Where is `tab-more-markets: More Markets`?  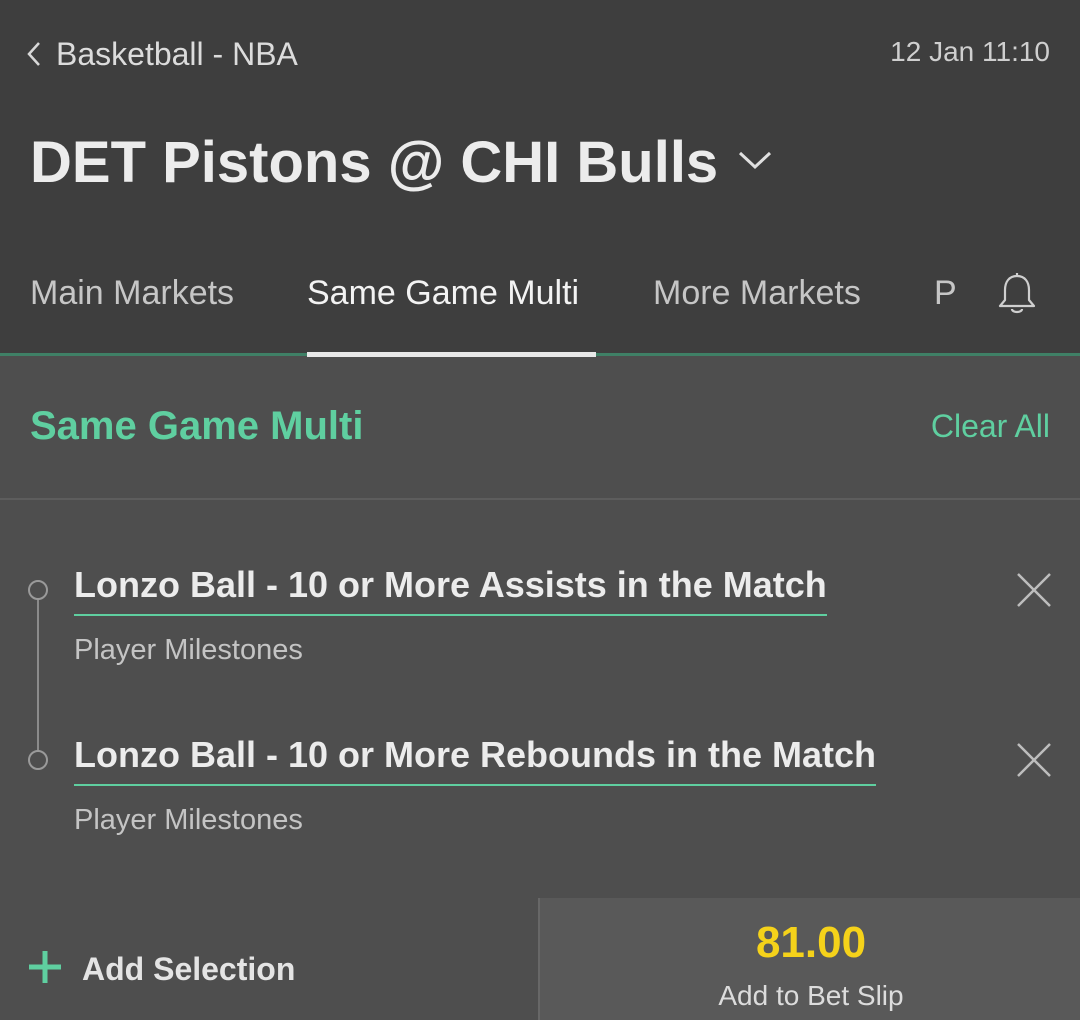
tab-more-markets: More Markets is located at coordinates (757, 293).